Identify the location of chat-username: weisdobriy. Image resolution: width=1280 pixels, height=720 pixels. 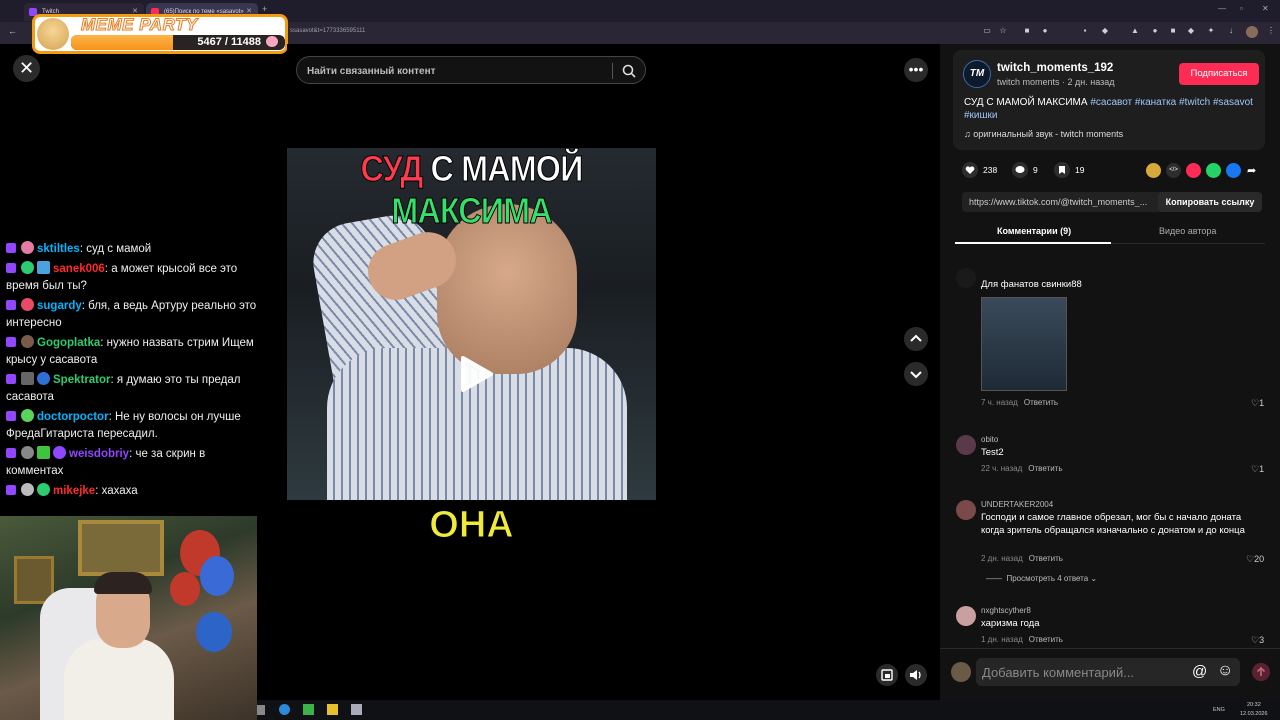
(99, 454).